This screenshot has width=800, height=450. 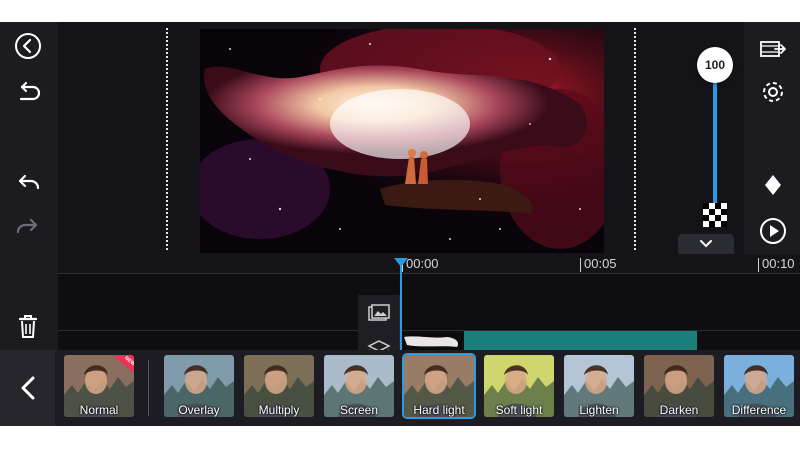 What do you see at coordinates (99, 386) in the screenshot?
I see `blend-mode-tile: NEW Normal` at bounding box center [99, 386].